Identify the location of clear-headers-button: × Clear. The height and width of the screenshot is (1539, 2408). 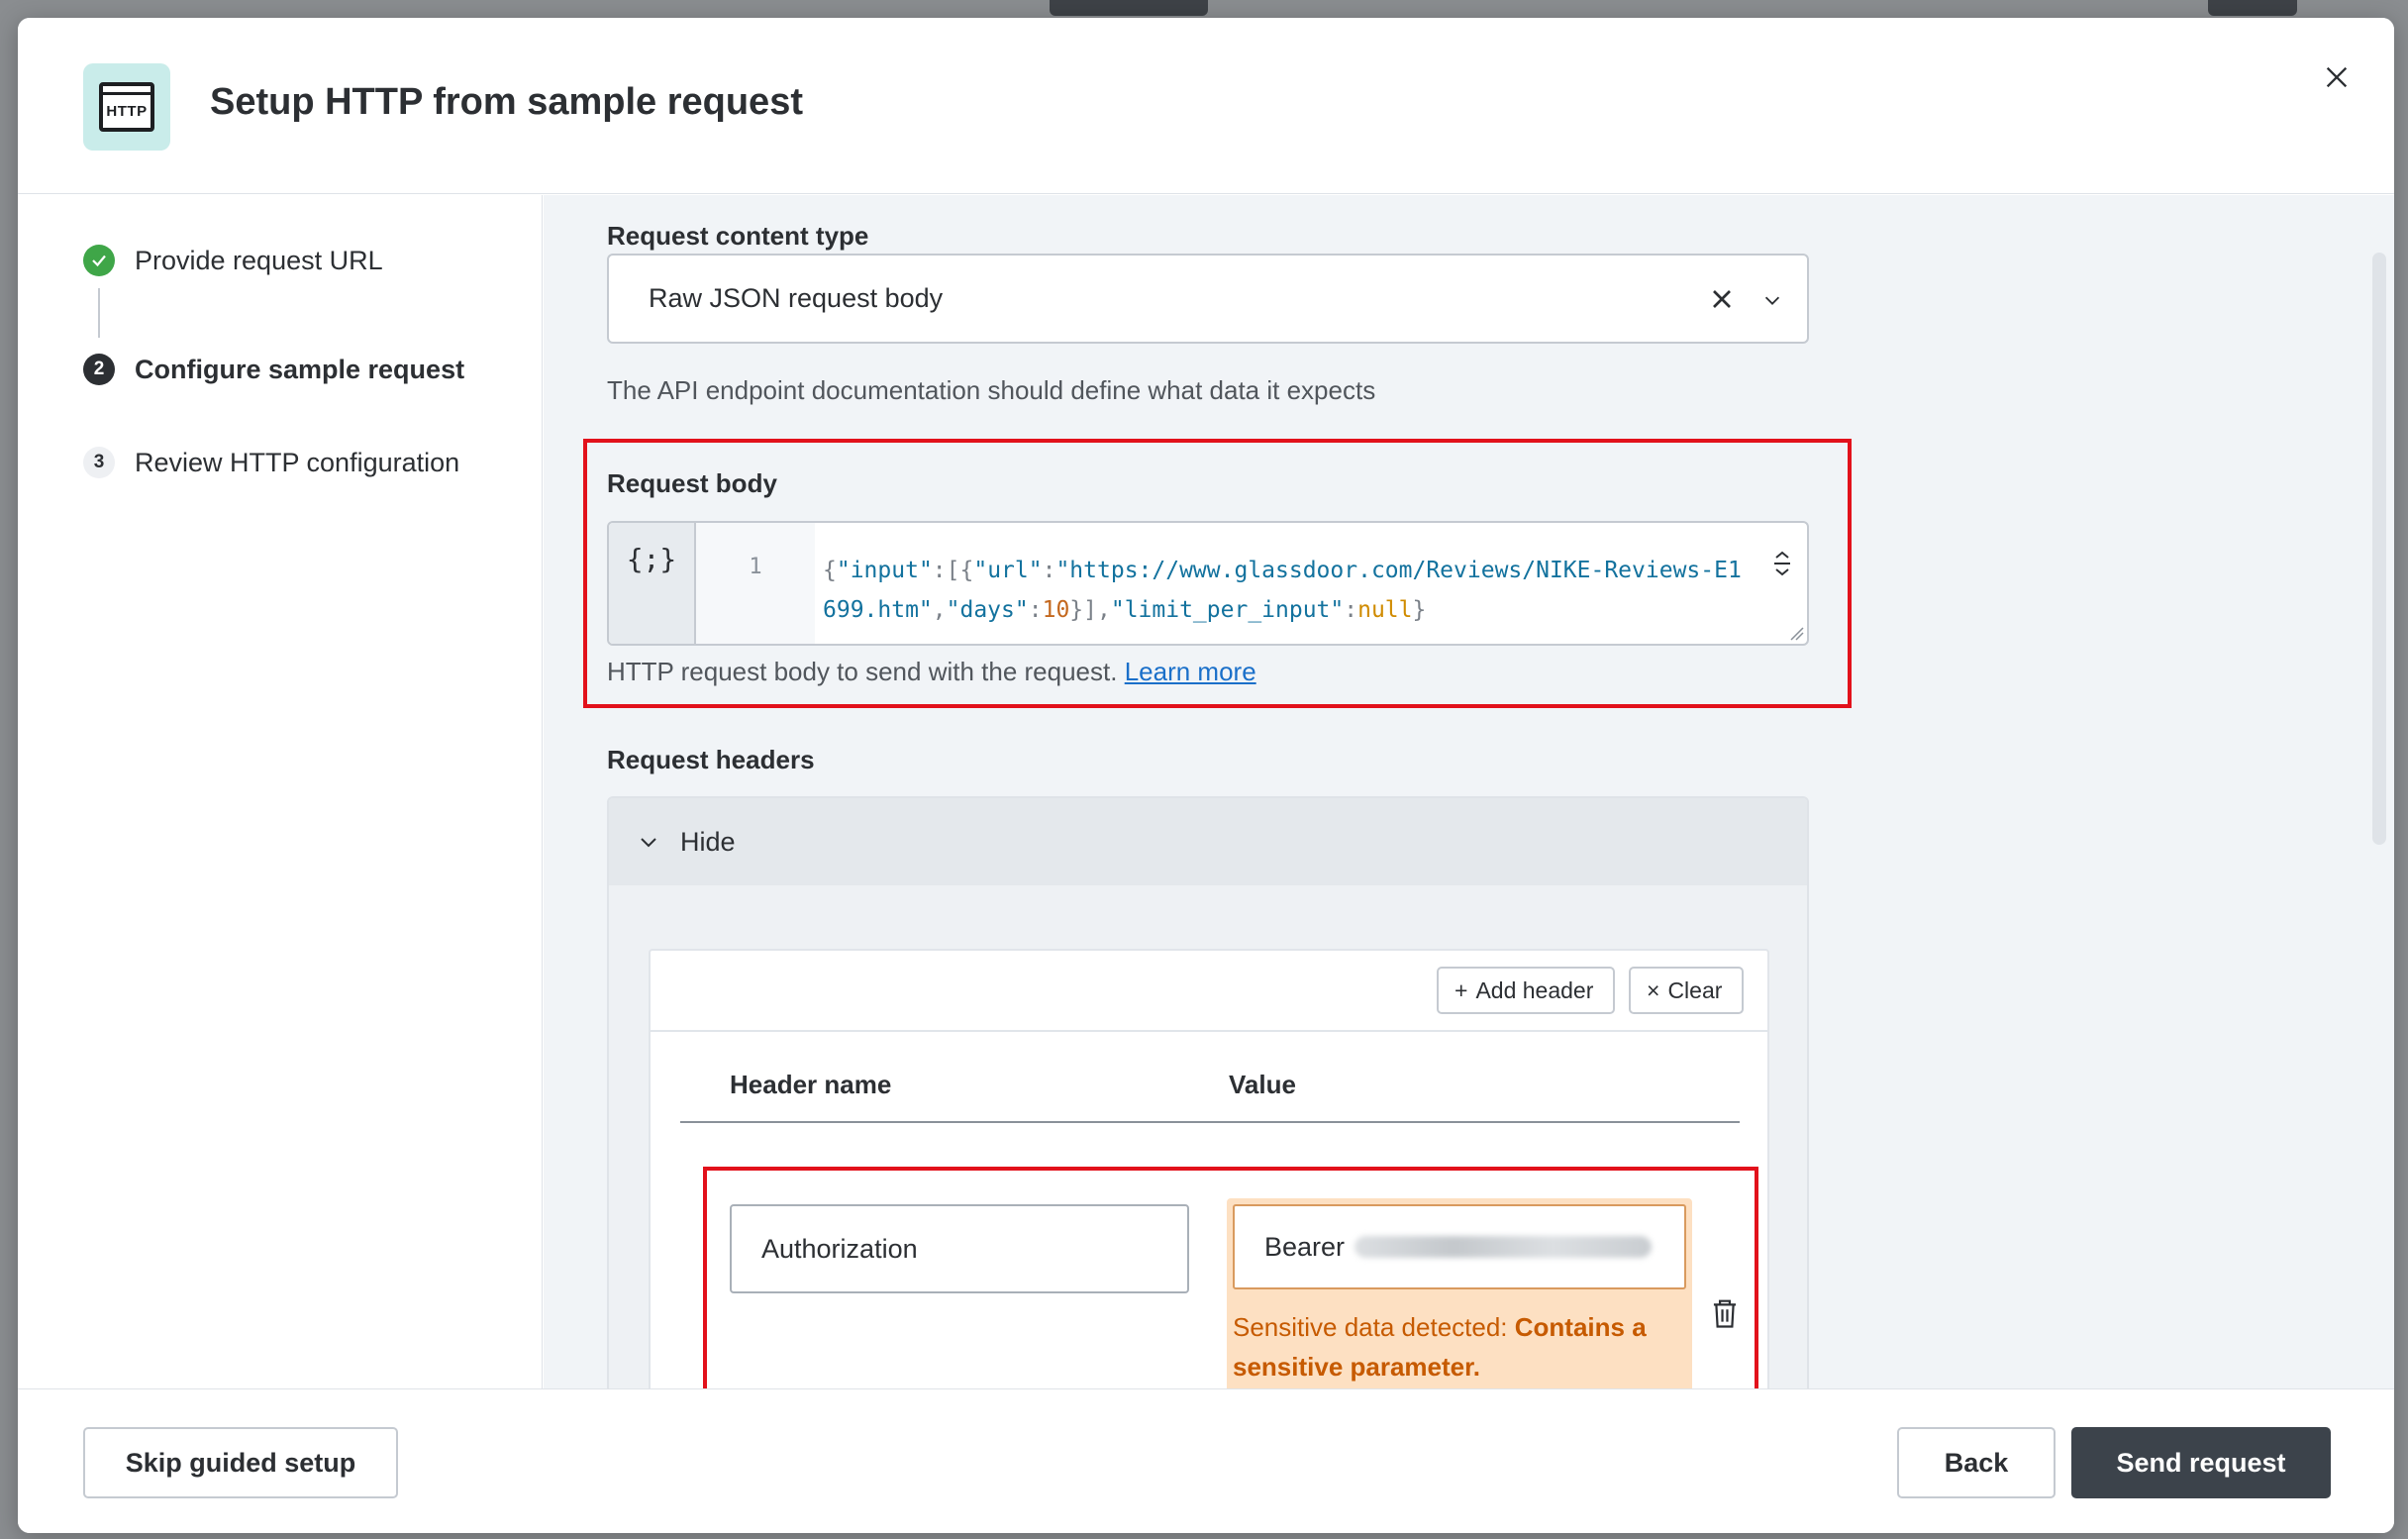
(1686, 990).